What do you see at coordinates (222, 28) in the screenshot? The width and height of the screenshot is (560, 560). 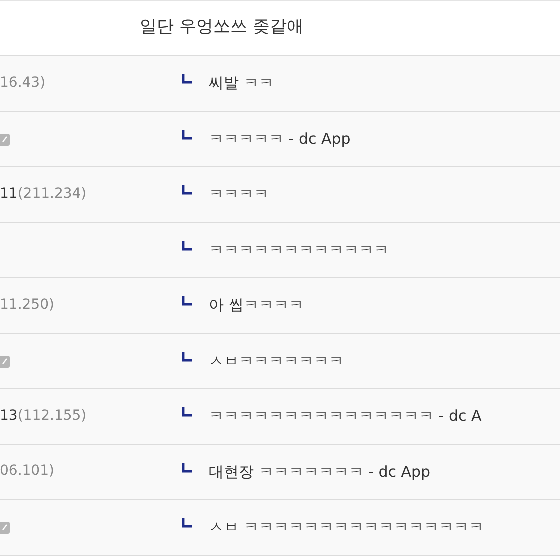 I see `comment-text: 일단 우엉쏘쓰 좆같애` at bounding box center [222, 28].